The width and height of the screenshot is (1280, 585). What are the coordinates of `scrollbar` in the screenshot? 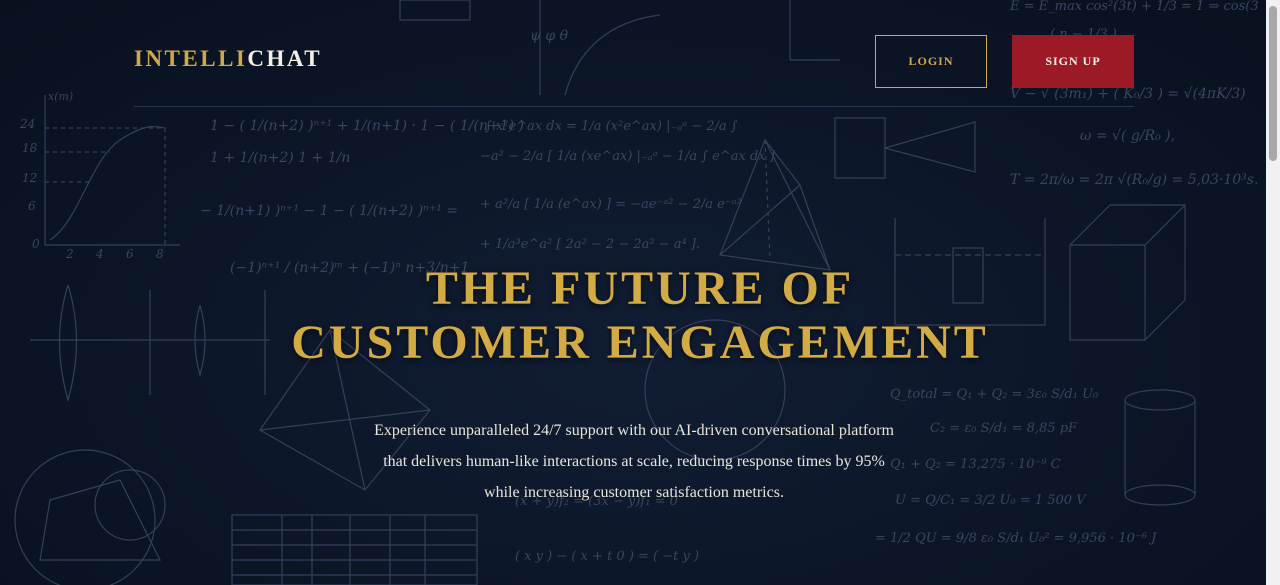 It's located at (1273, 292).